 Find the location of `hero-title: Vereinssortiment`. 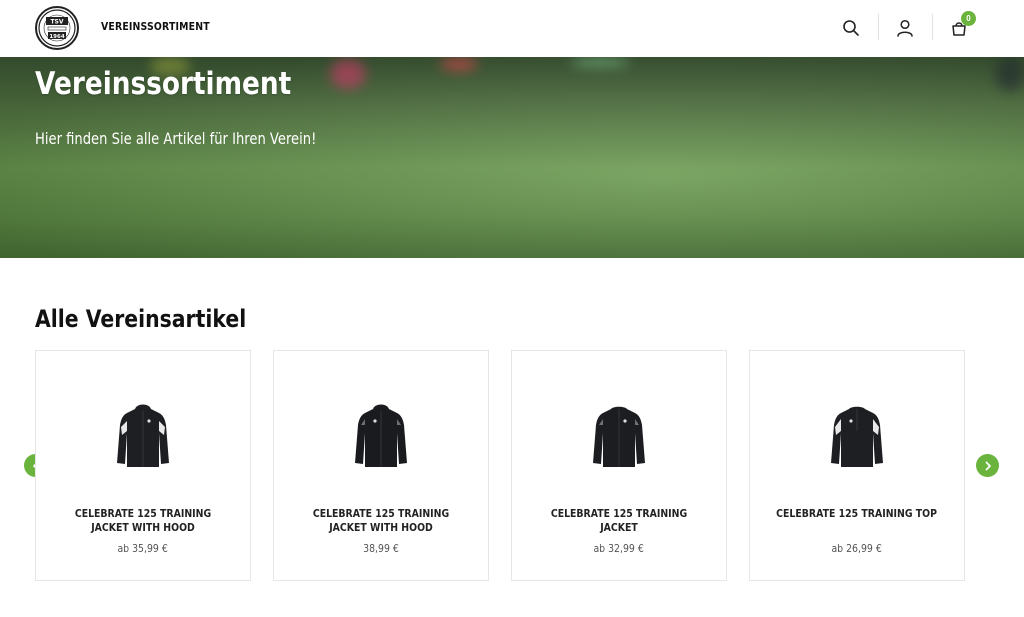

hero-title: Vereinssortiment is located at coordinates (163, 84).